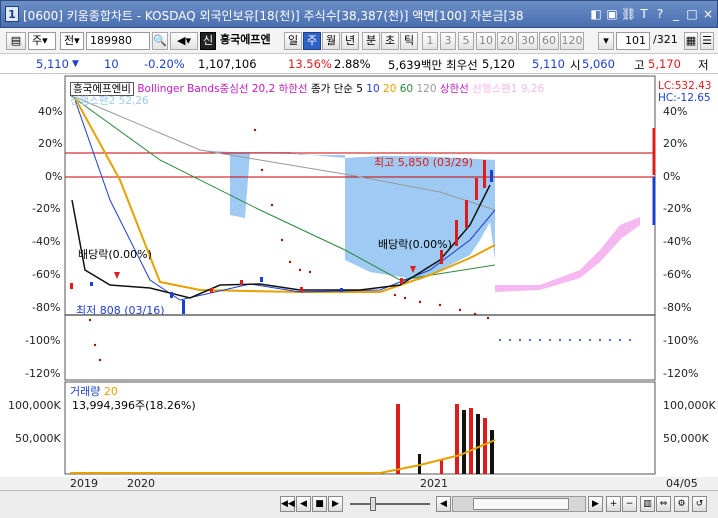 Image resolution: width=718 pixels, height=518 pixels. Describe the element at coordinates (677, 307) in the screenshot. I see `y-tick-right: -80%` at that location.